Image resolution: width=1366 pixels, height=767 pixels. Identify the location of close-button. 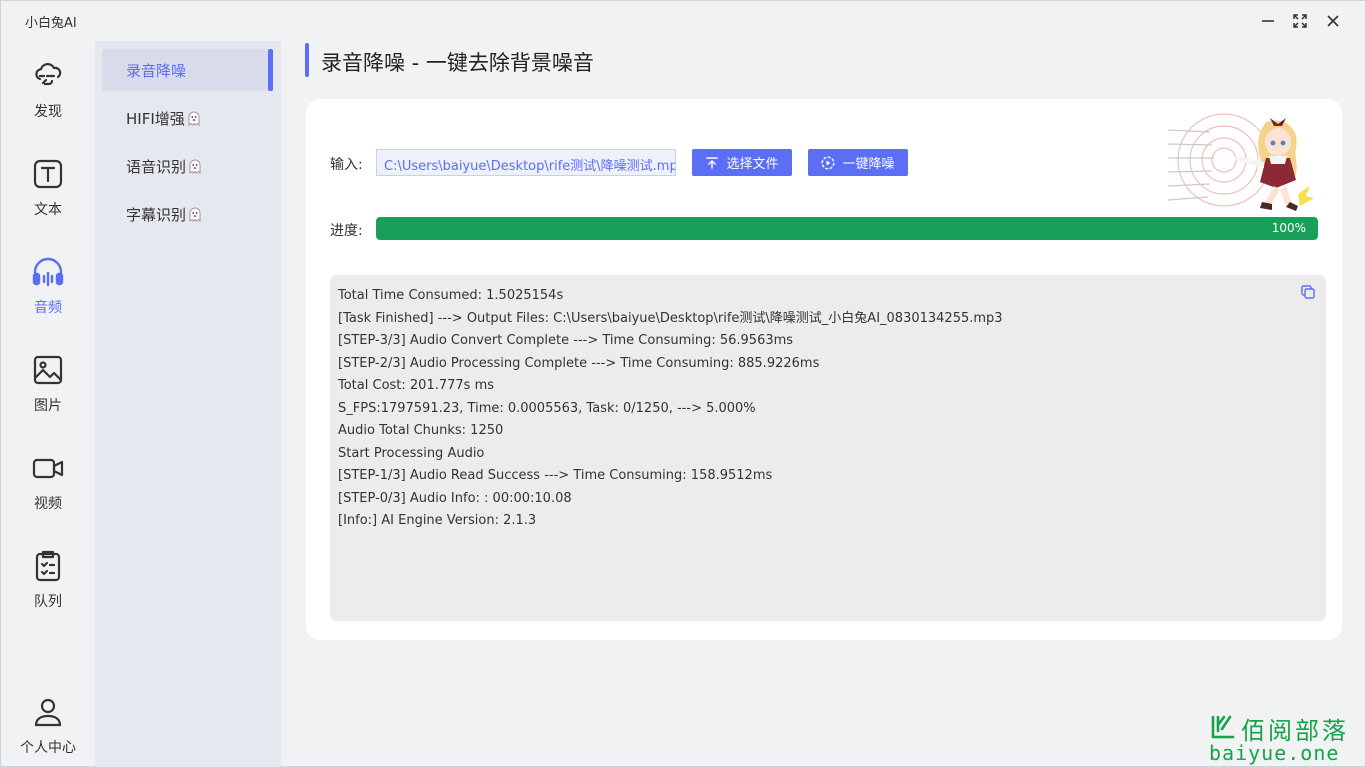
(1333, 21).